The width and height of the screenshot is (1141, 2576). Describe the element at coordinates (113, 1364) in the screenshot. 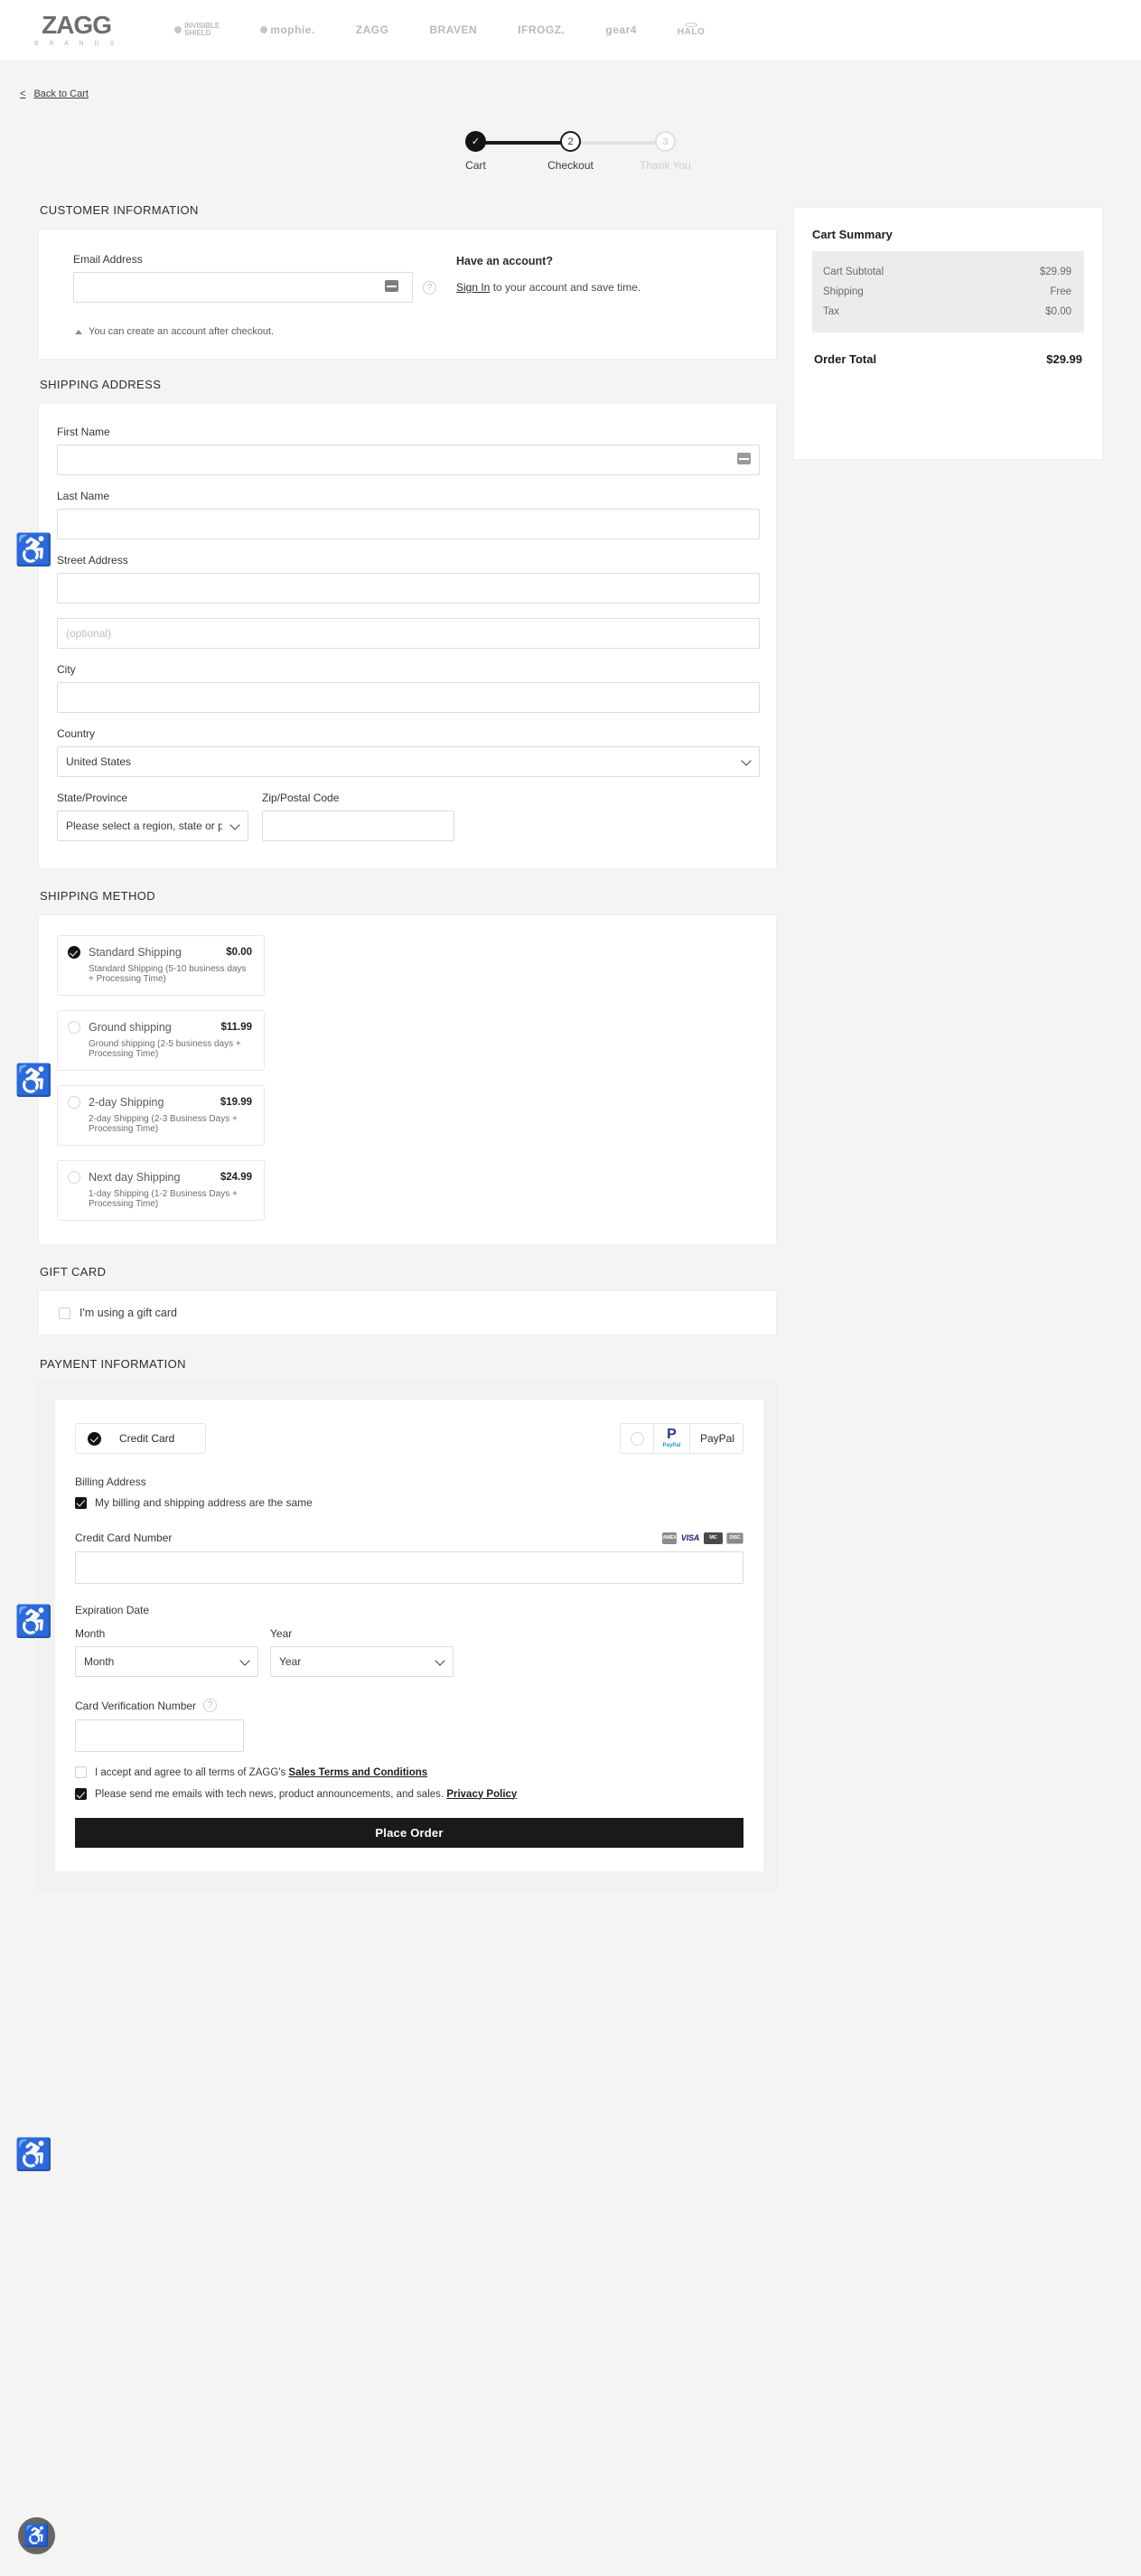

I see `payment-information-title: PAYMENT INFORMATION` at that location.